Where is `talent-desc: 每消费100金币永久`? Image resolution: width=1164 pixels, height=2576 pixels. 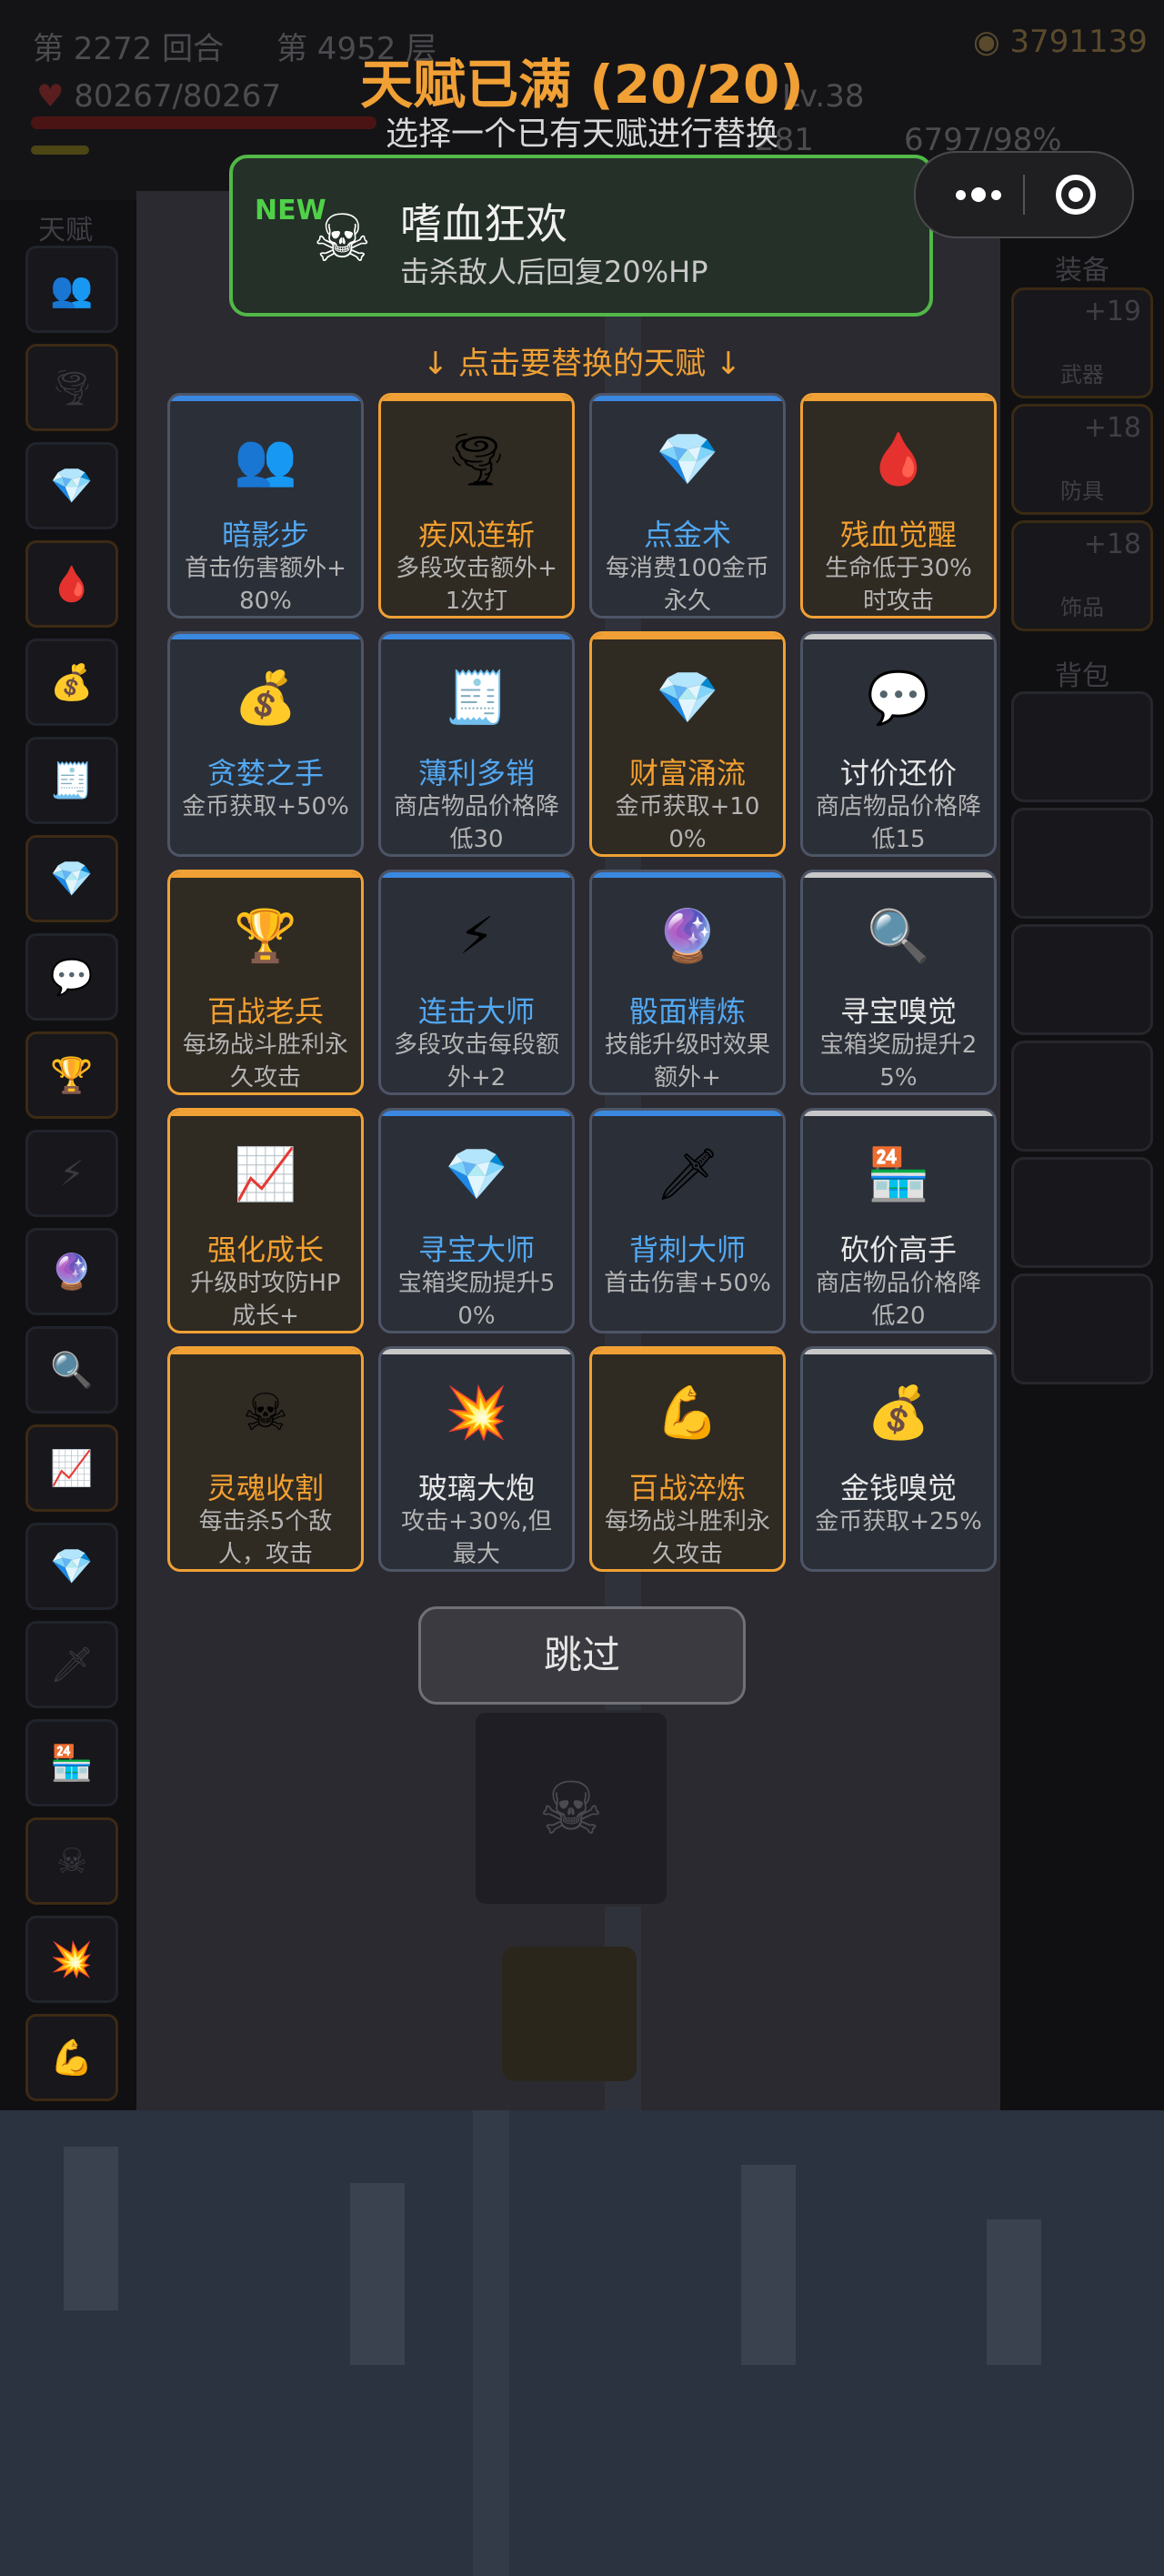 talent-desc: 每消费100金币永久 is located at coordinates (688, 585).